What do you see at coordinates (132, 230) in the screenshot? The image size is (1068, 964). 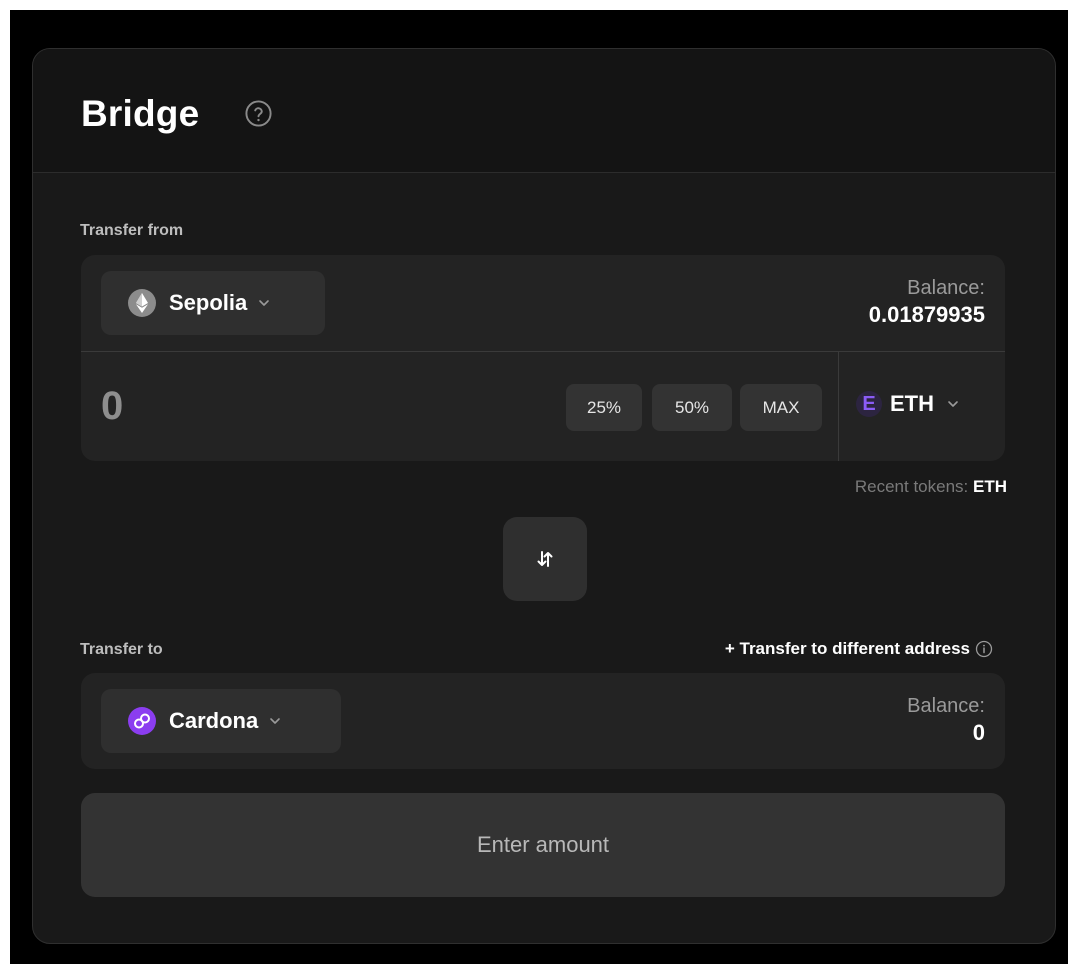 I see `transfer-from-label: Transfer from` at bounding box center [132, 230].